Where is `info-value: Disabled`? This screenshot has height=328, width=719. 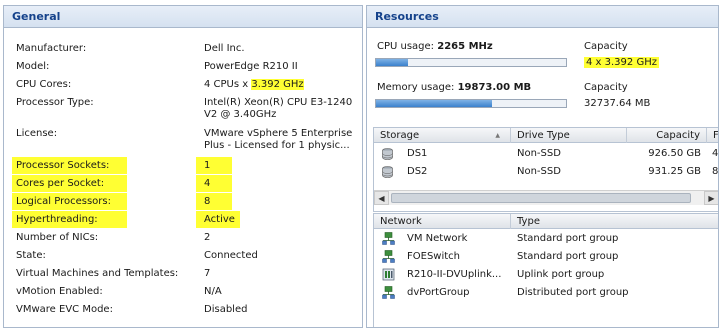 info-value: Disabled is located at coordinates (226, 309).